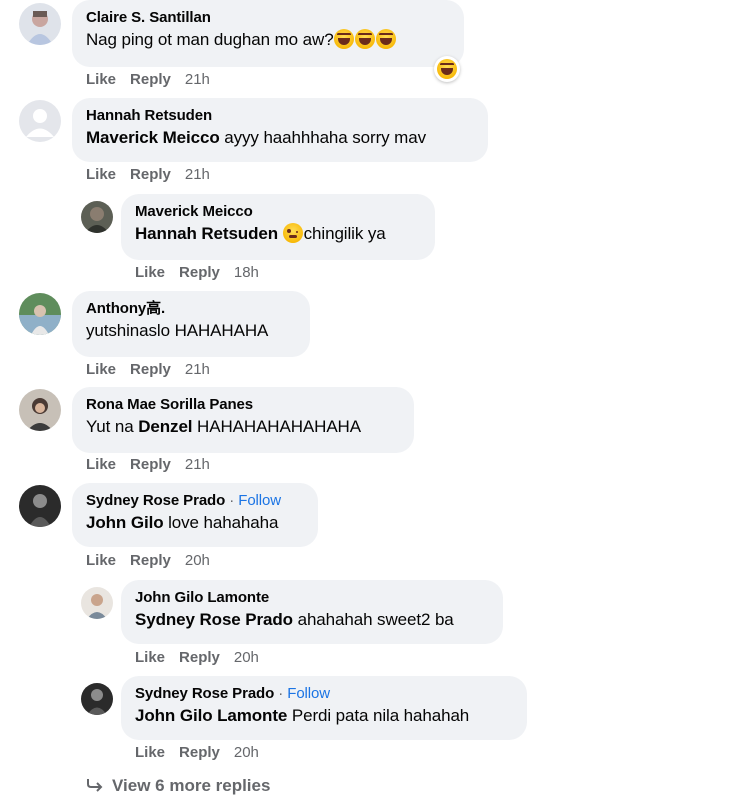  I want to click on comment-author: Anthony高., so click(191, 309).